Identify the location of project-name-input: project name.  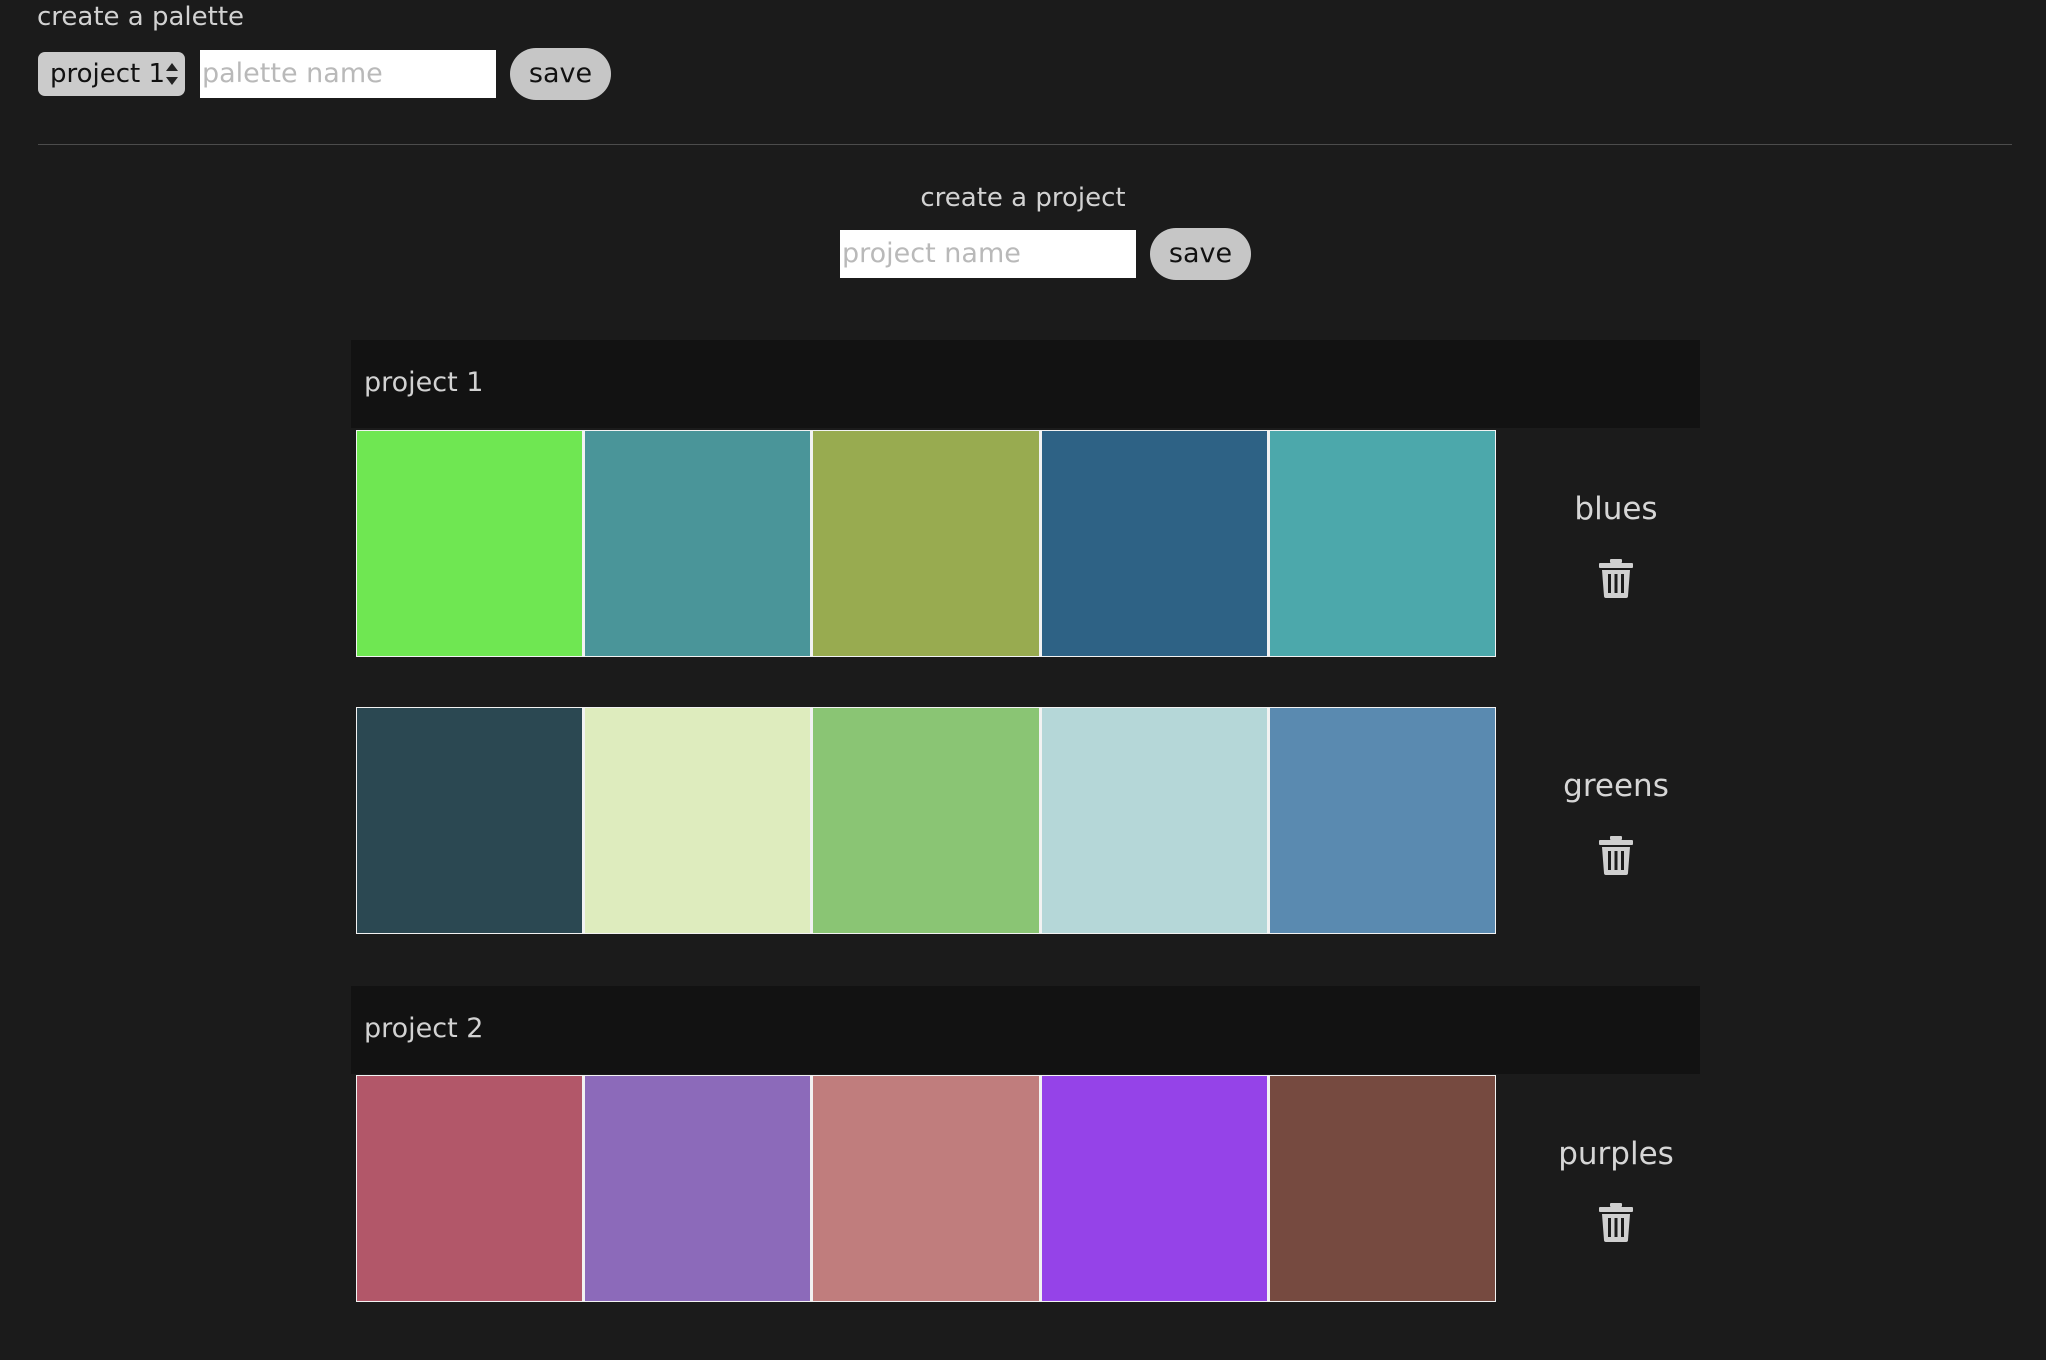
(988, 254).